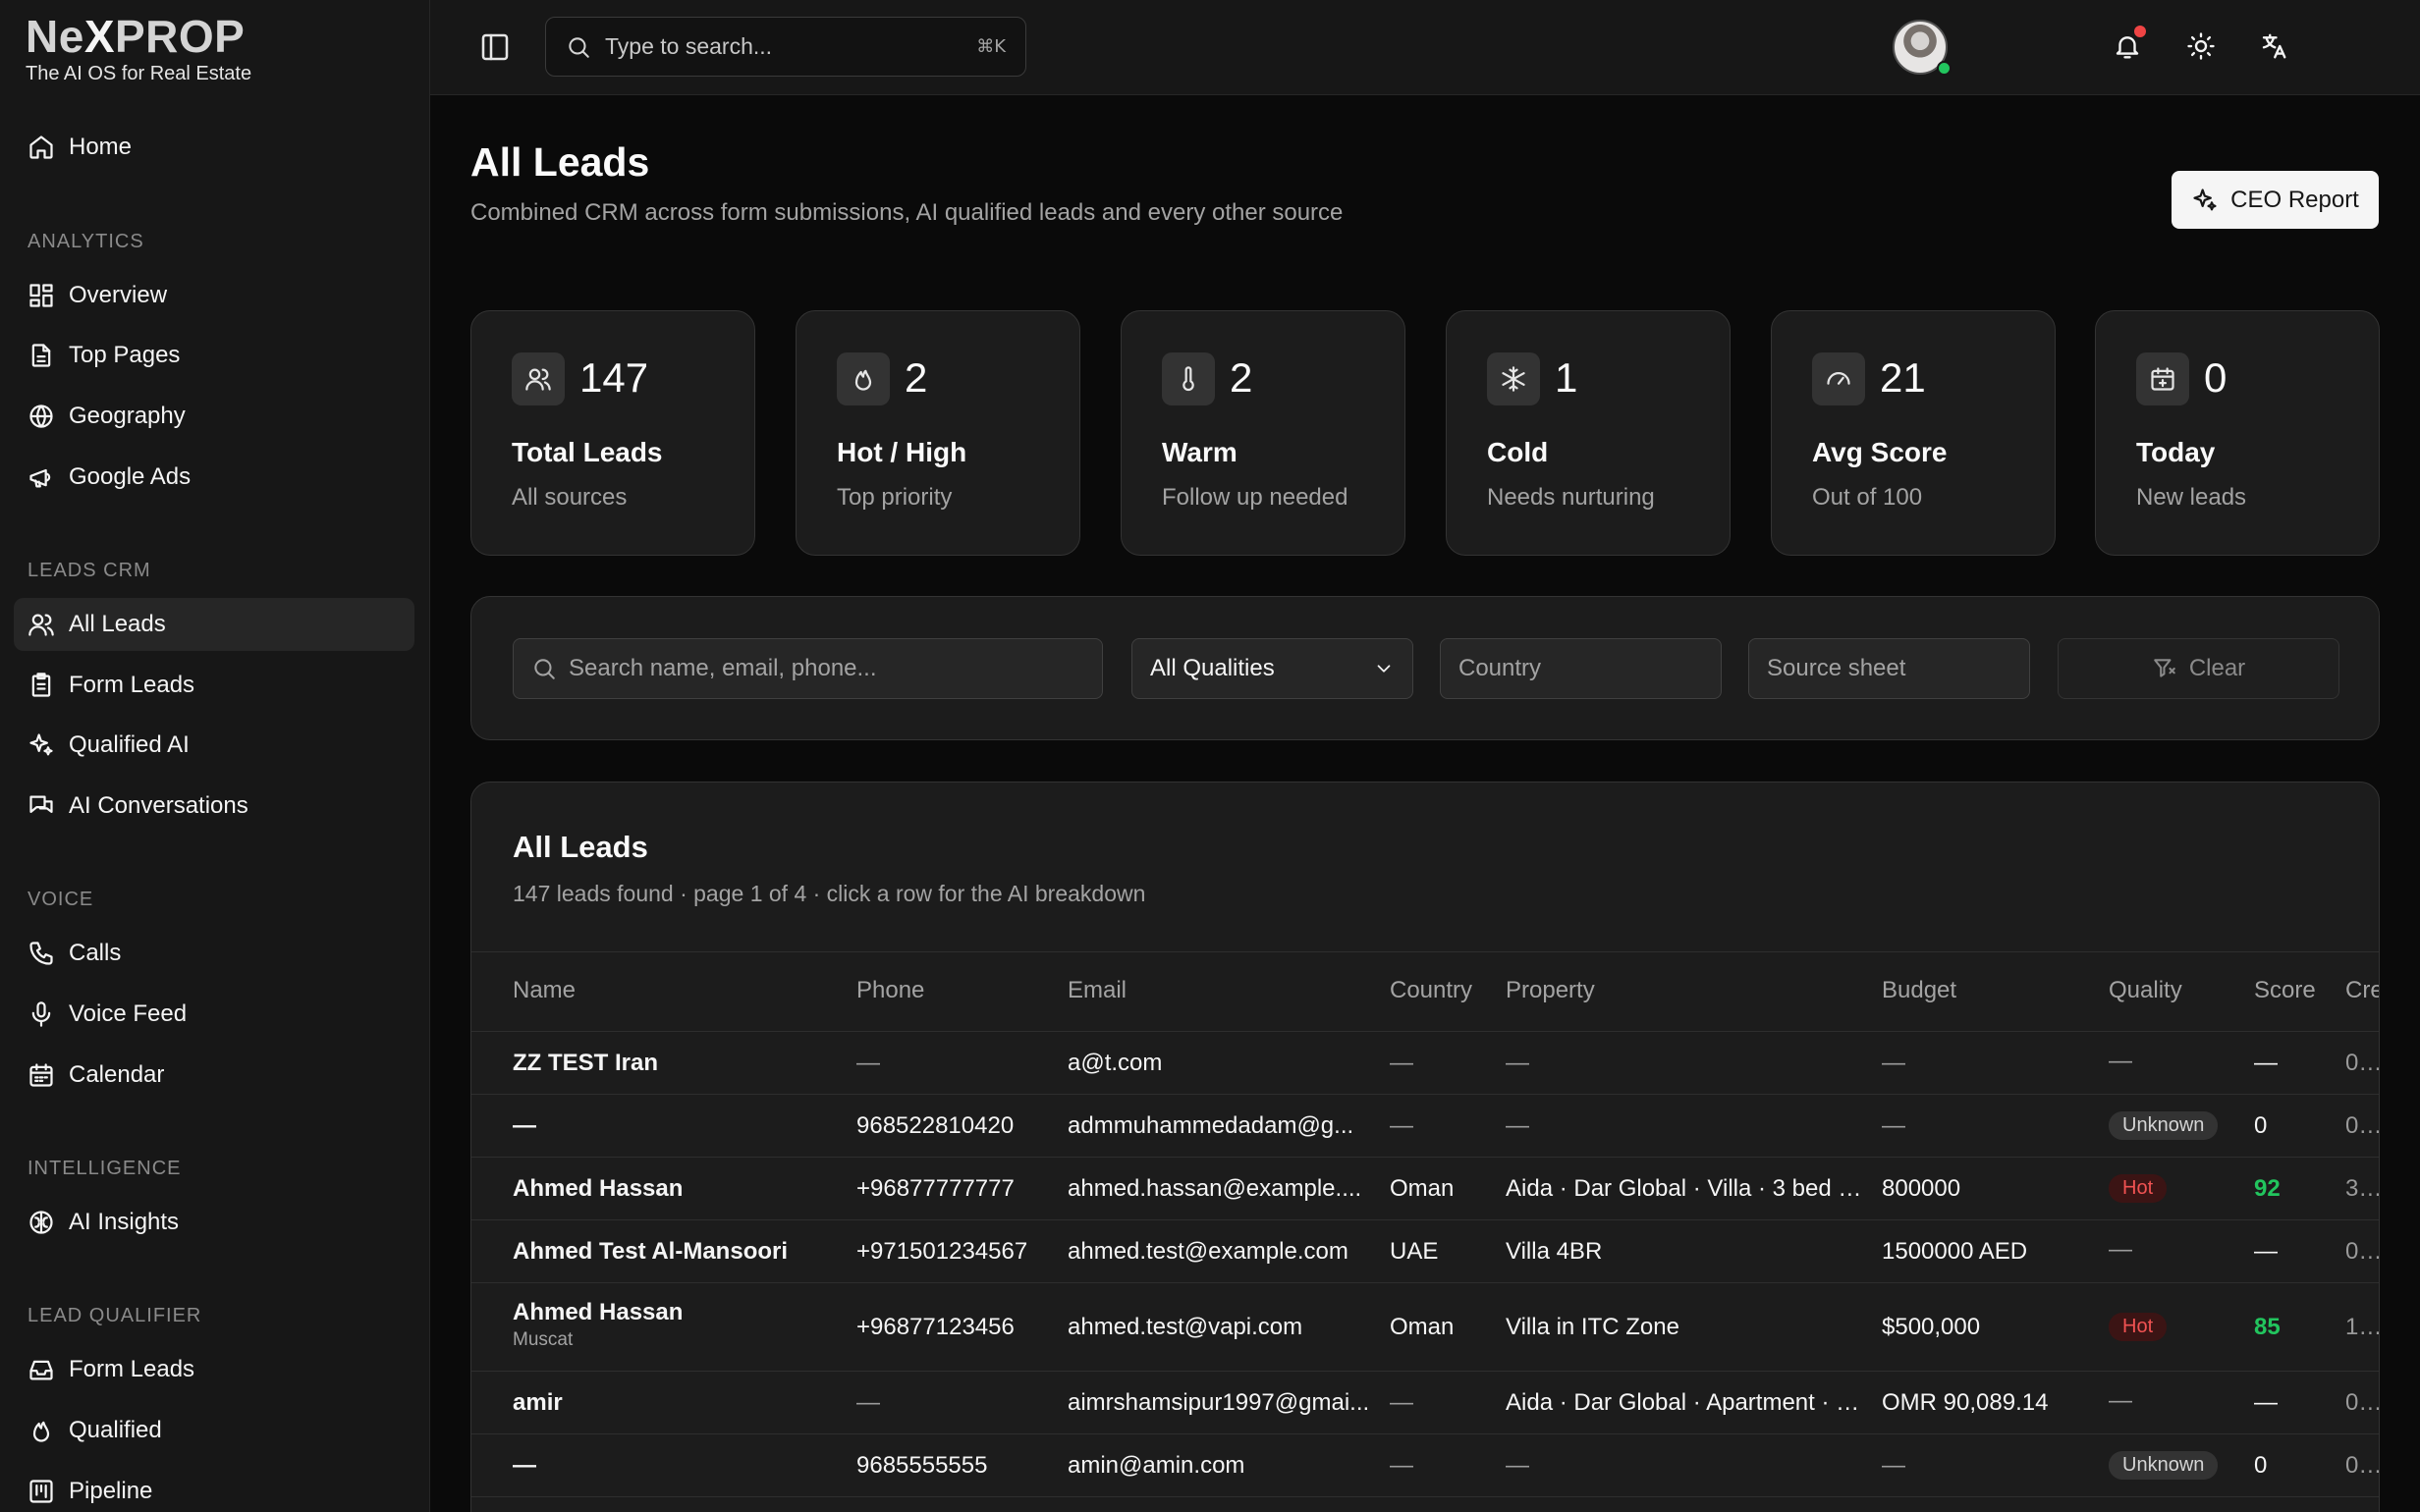  What do you see at coordinates (41, 804) in the screenshot?
I see `messages-icon` at bounding box center [41, 804].